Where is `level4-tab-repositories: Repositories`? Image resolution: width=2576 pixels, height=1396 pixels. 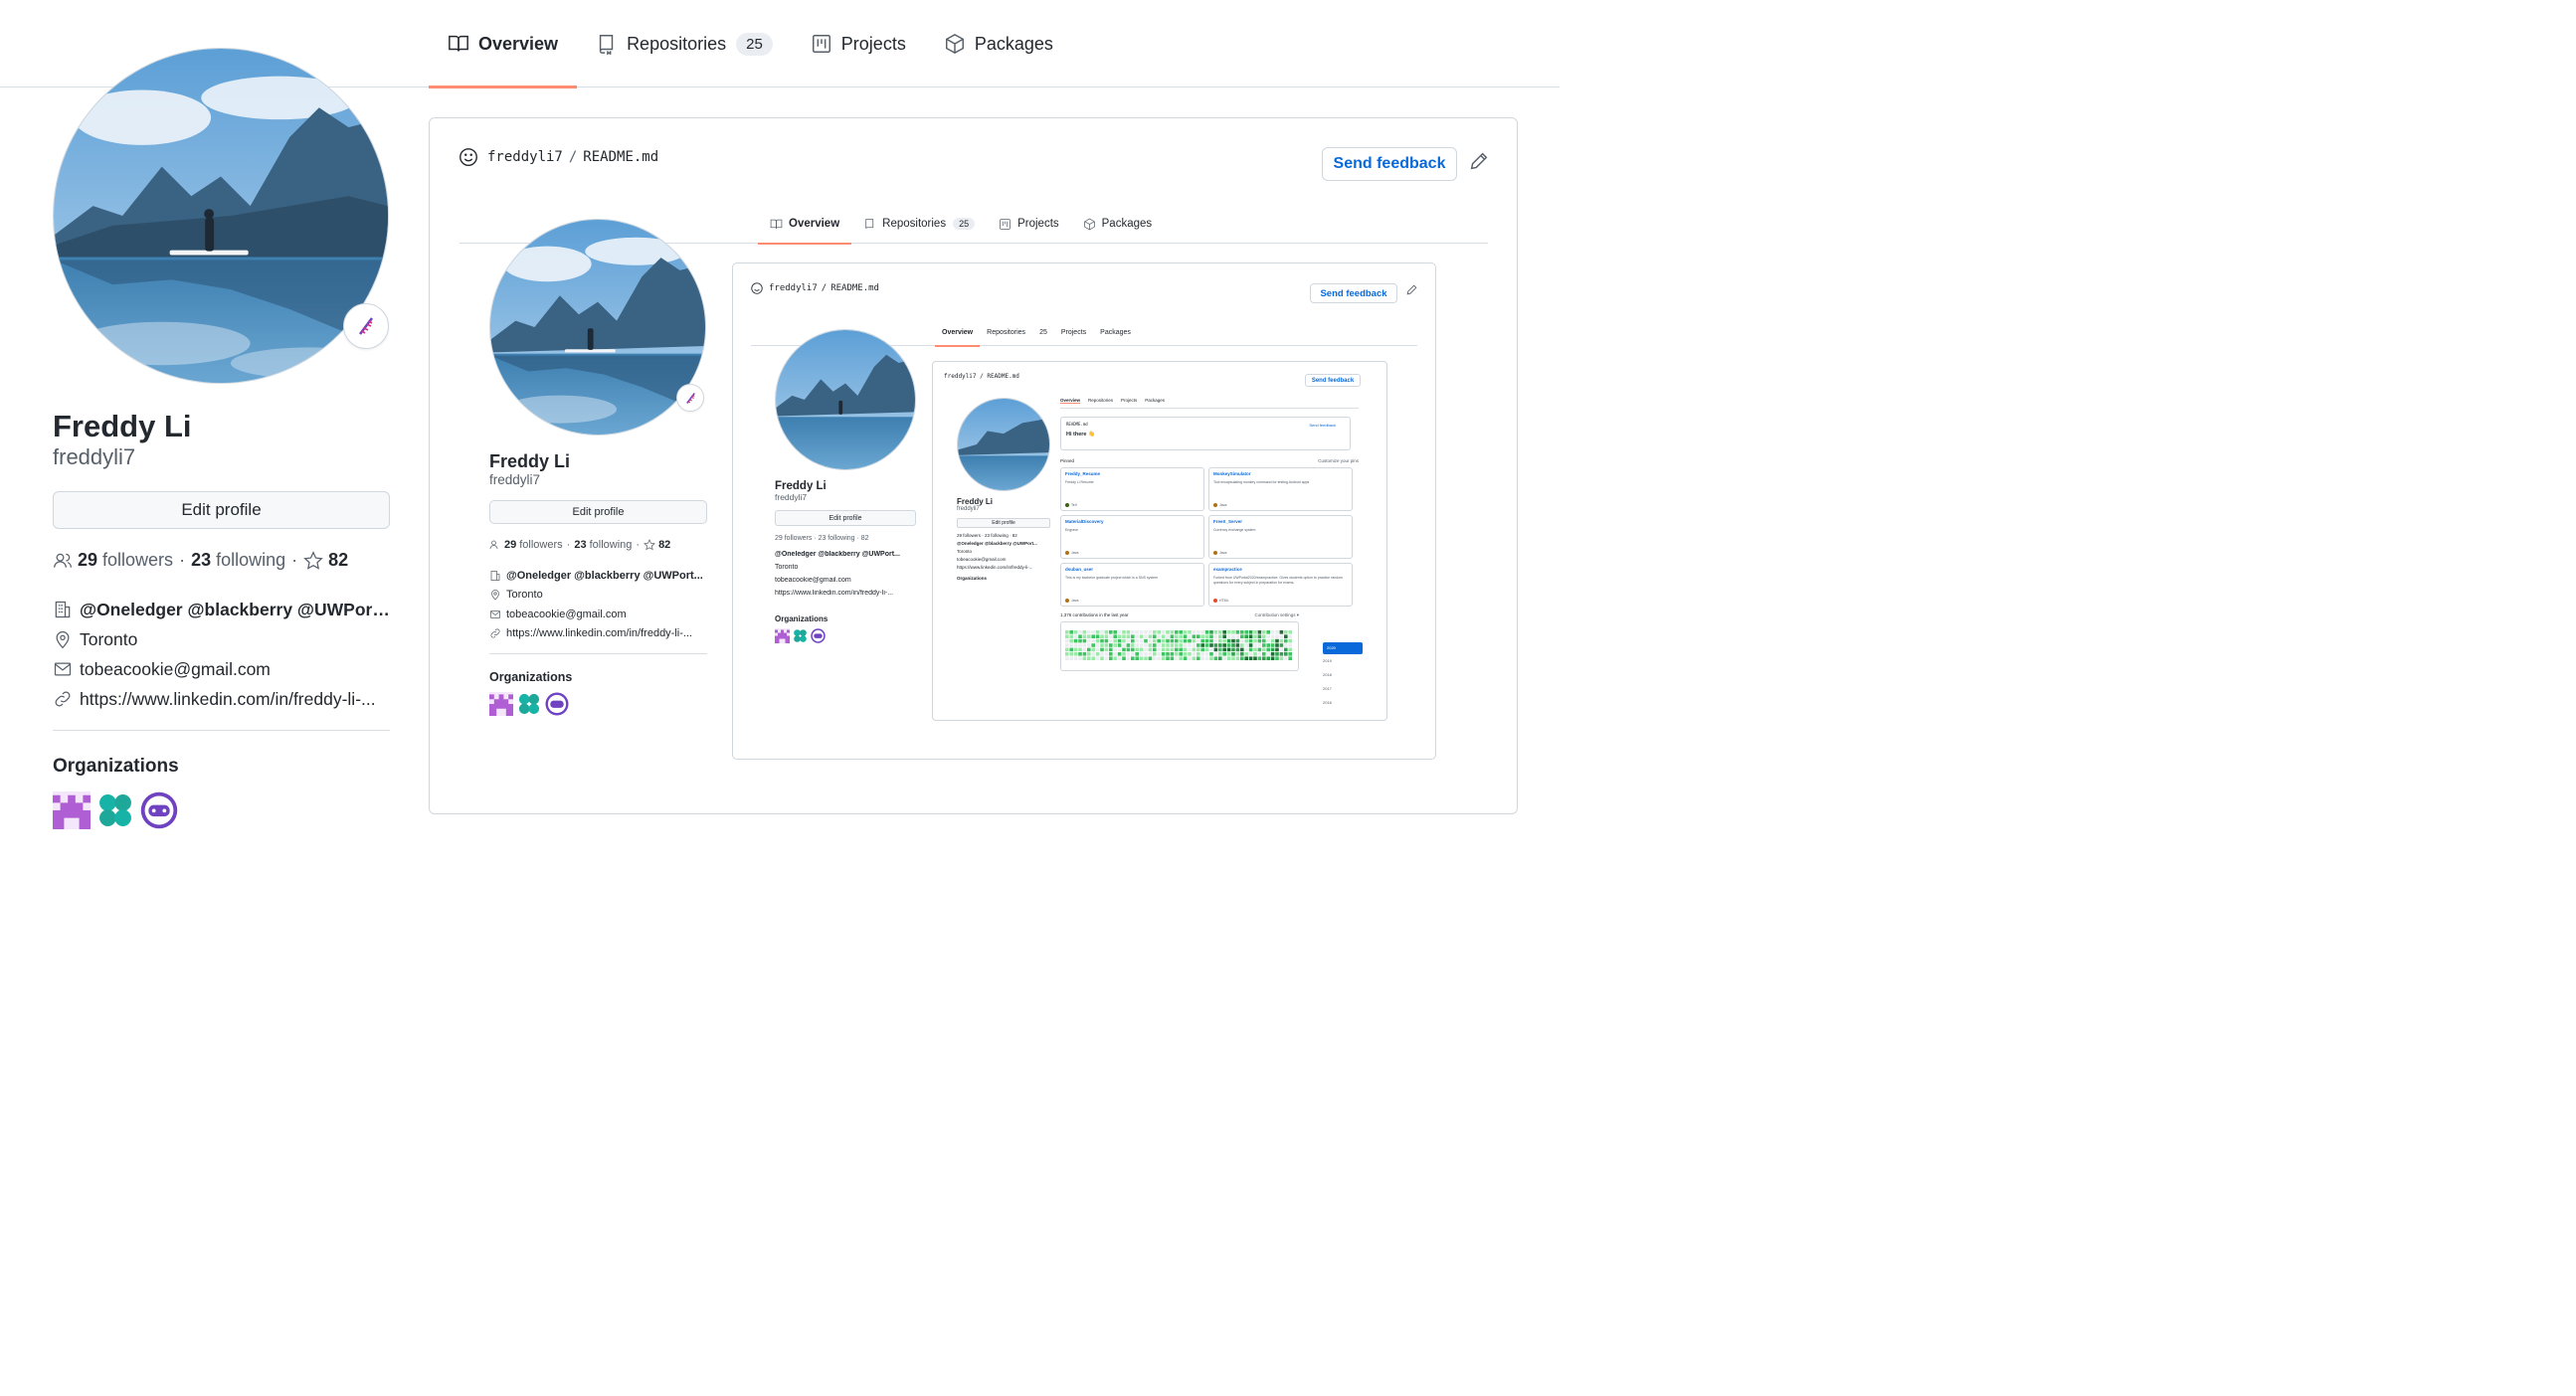
level4-tab-repositories: Repositories is located at coordinates (1101, 400).